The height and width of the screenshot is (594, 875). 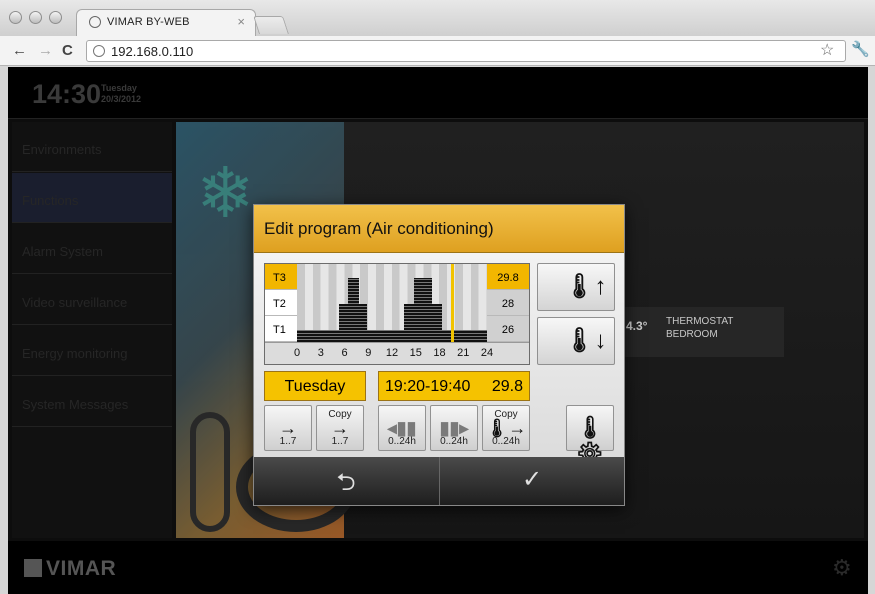 I want to click on back-arrow-icon: ⮌, so click(x=346, y=482).